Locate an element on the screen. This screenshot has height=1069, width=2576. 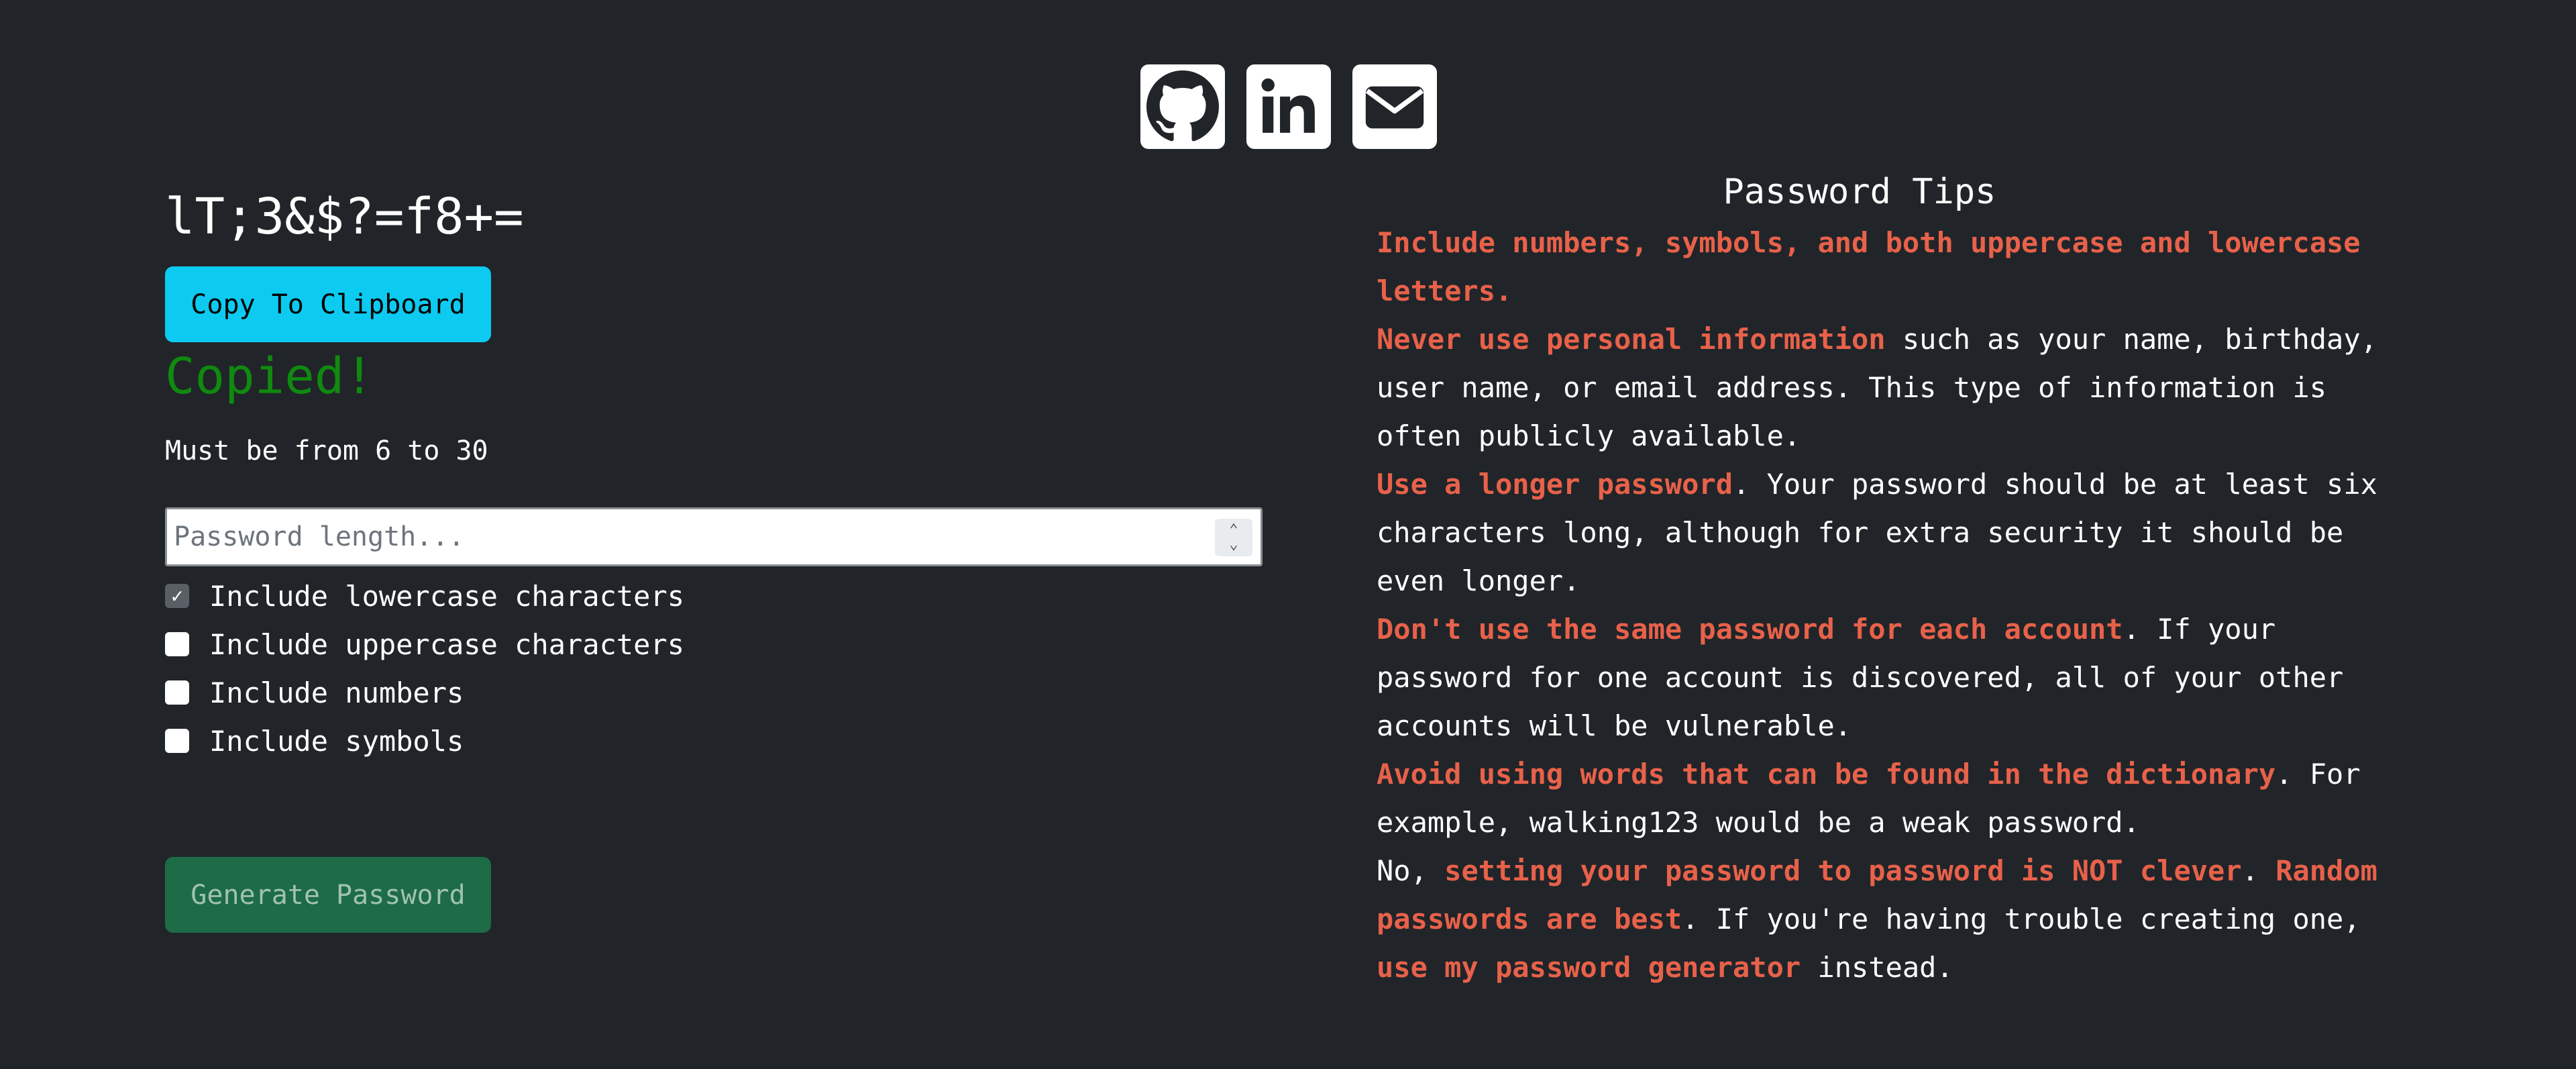
option-lowercase: ✓ Include lowercase characters is located at coordinates (424, 596).